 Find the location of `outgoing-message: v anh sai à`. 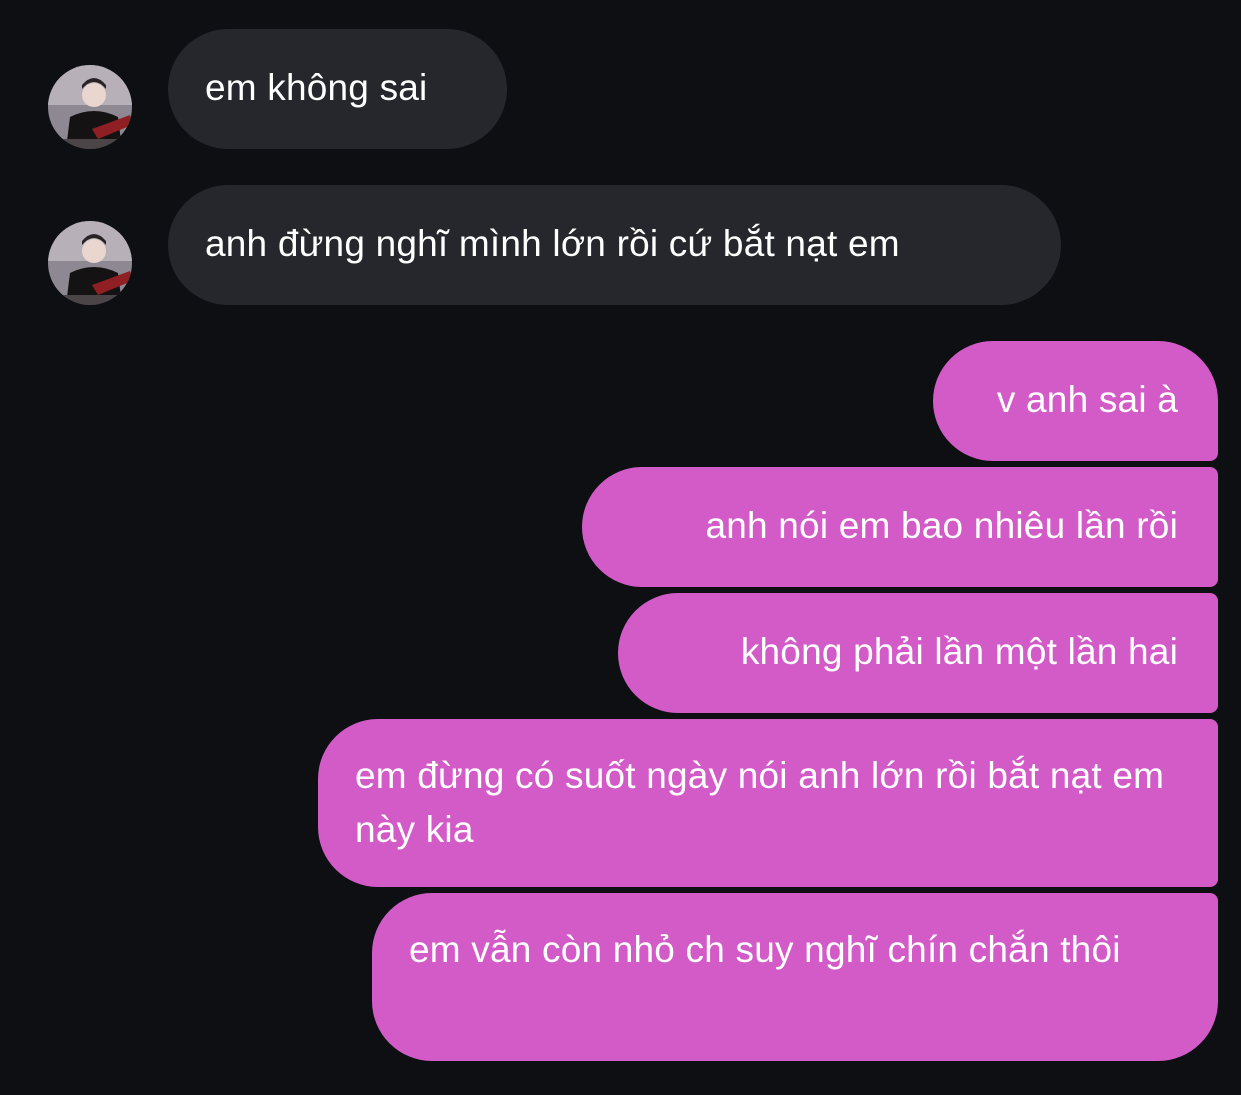

outgoing-message: v anh sai à is located at coordinates (1075, 401).